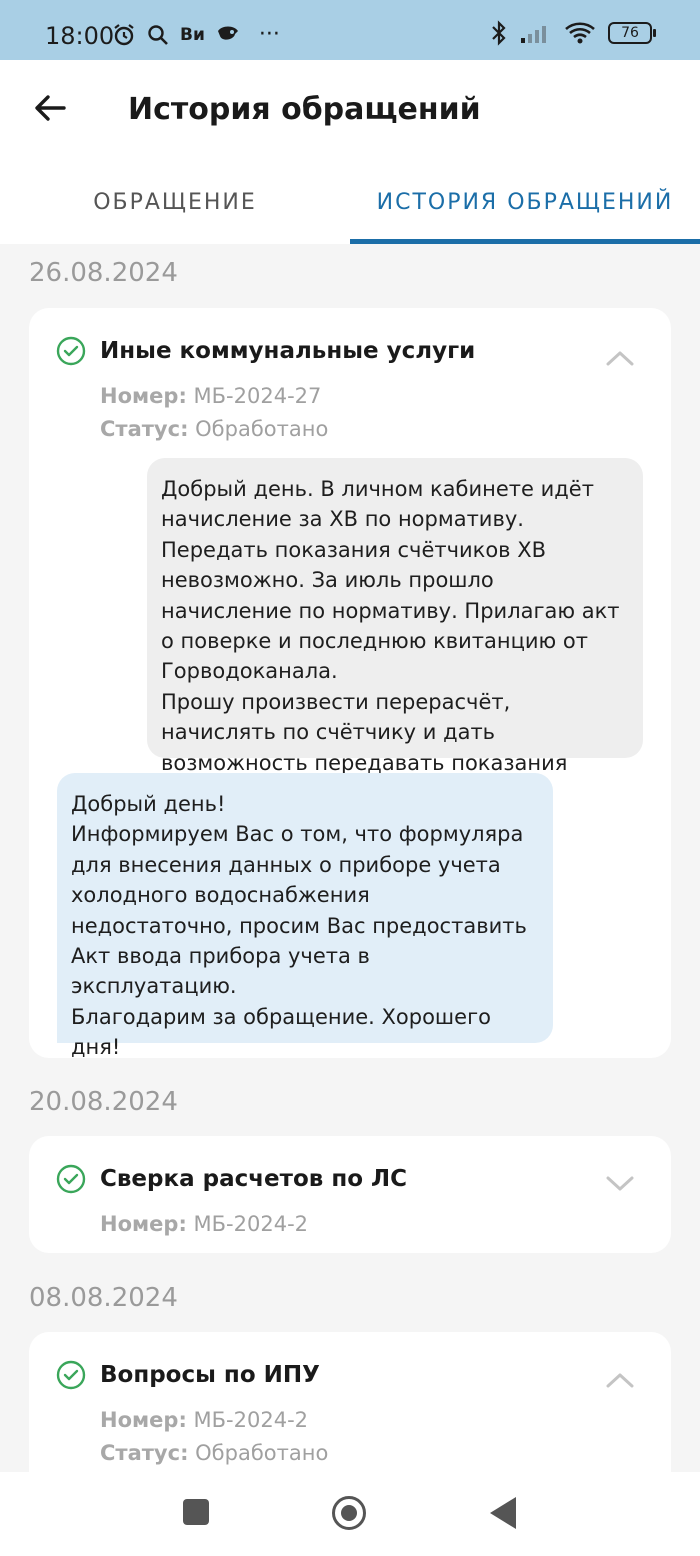  Describe the element at coordinates (503, 1513) in the screenshot. I see `system-back-button` at that location.